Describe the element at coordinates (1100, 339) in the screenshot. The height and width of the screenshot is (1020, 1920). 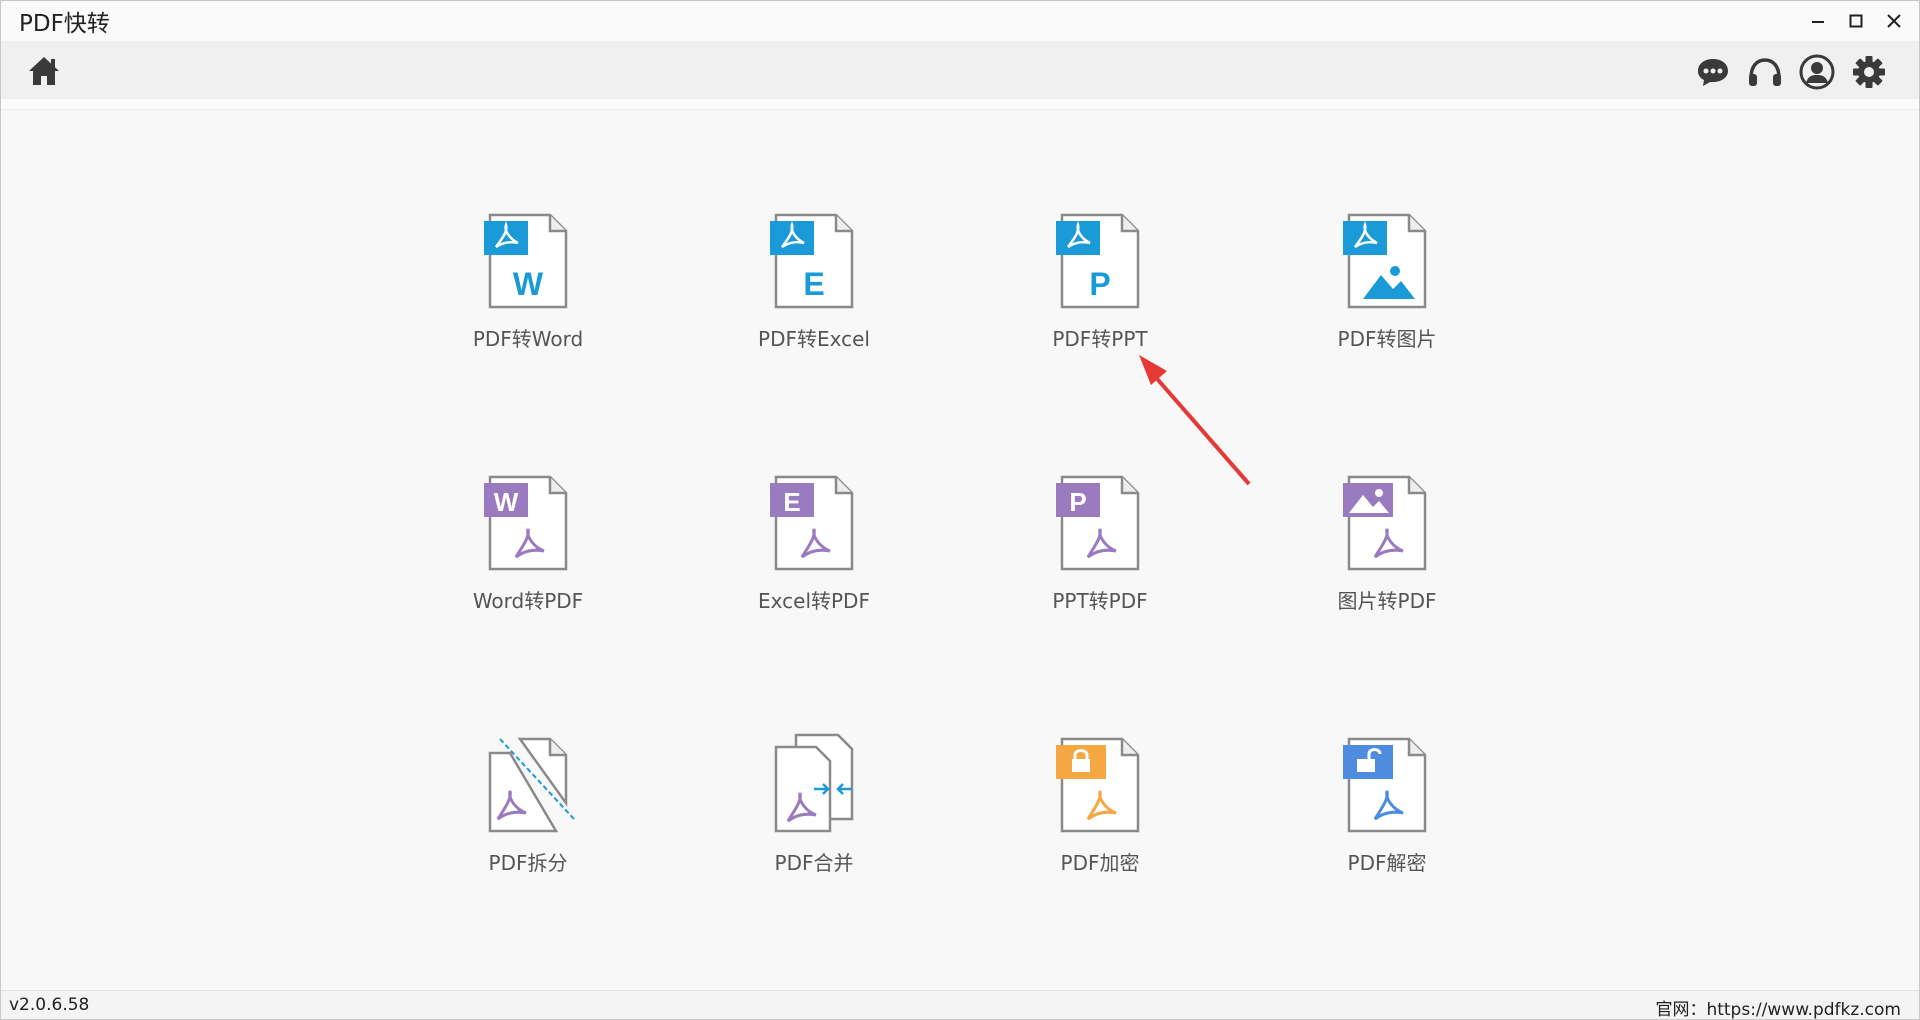
I see `tool-label: PDF转PPT` at that location.